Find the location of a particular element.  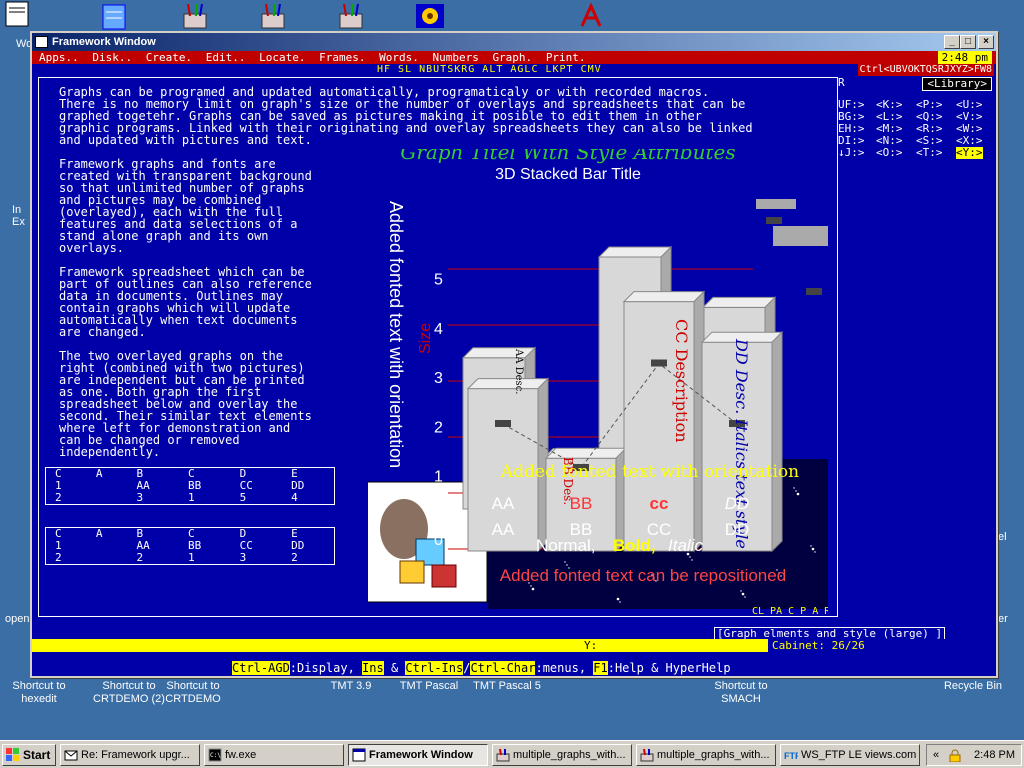

table-cell: D is located at coordinates (243, 533).